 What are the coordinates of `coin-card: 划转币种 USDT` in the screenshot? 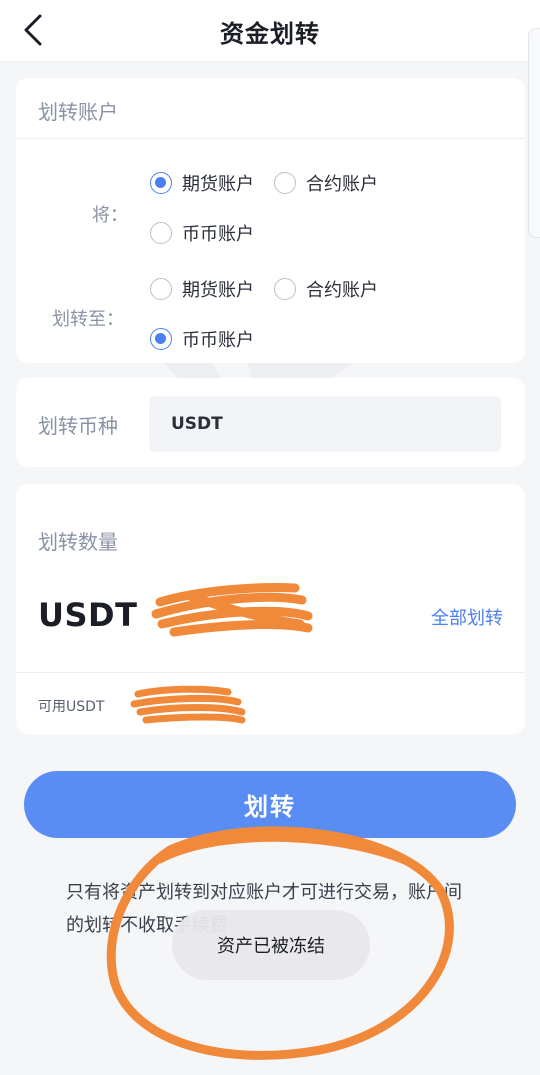 It's located at (270, 422).